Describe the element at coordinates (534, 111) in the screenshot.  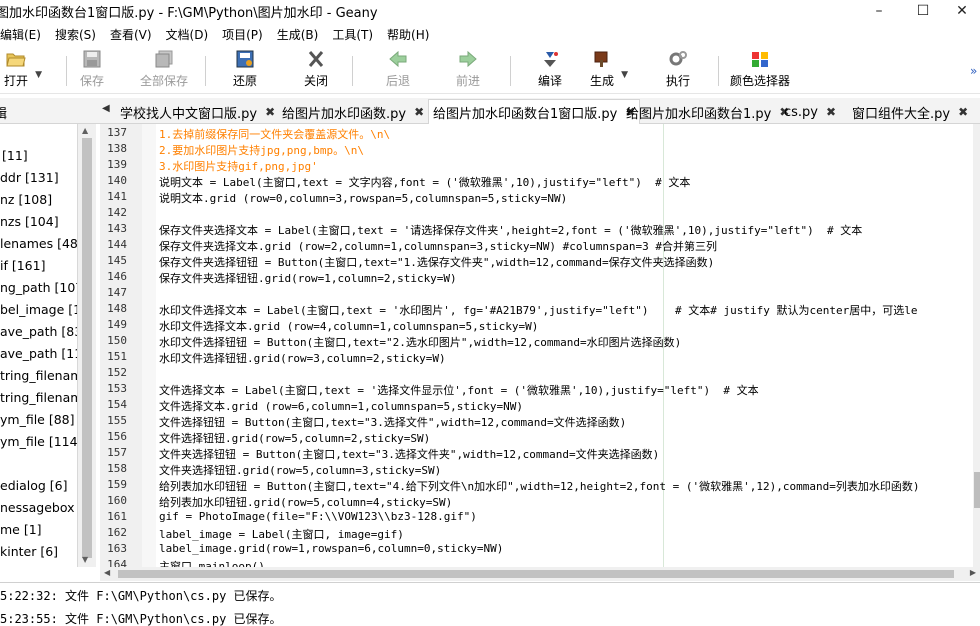
I see `tab-watermark-func1-window: 给图片加水印函数台1窗口版.py ✖` at that location.